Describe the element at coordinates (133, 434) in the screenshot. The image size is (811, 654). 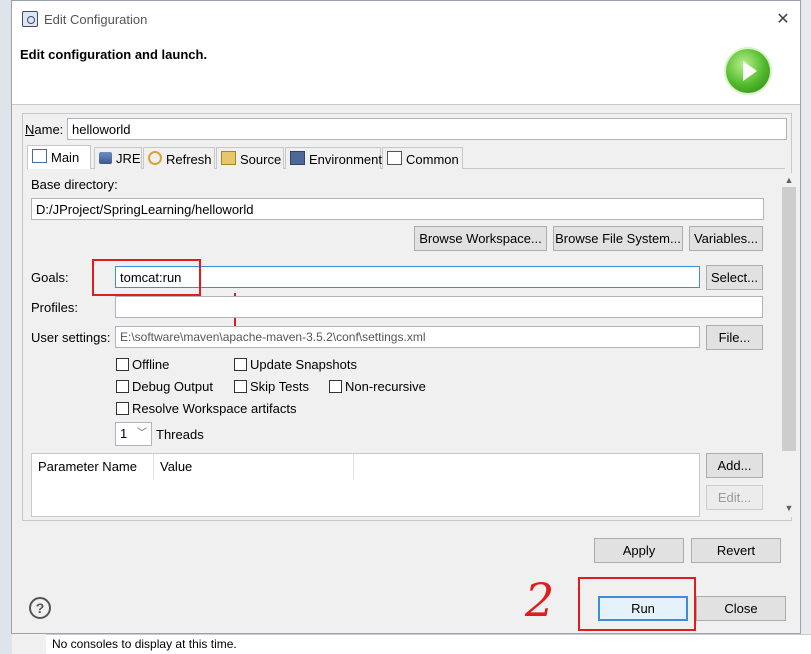
I see `threads-select: 1 ﹀` at that location.